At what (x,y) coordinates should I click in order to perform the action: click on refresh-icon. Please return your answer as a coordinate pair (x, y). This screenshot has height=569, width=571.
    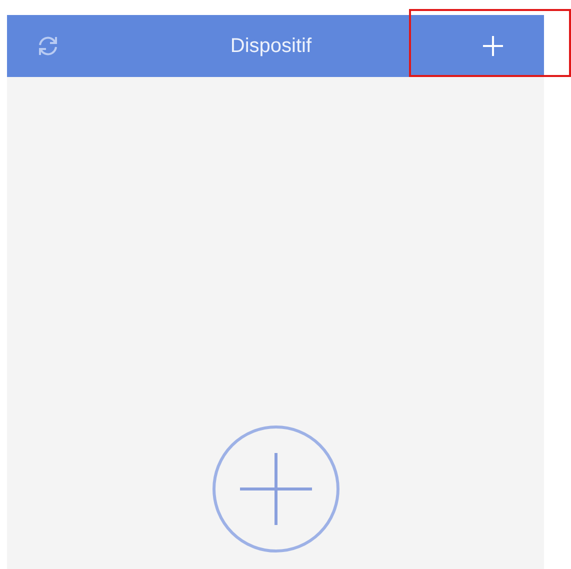
    Looking at the image, I should click on (48, 46).